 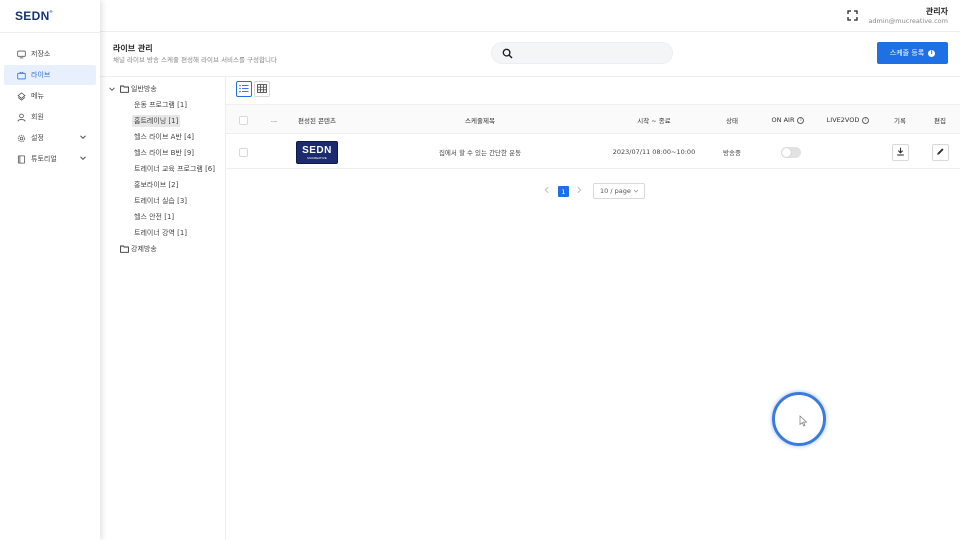 What do you see at coordinates (50, 96) in the screenshot?
I see `sidebar-item-menu: 메뉴` at bounding box center [50, 96].